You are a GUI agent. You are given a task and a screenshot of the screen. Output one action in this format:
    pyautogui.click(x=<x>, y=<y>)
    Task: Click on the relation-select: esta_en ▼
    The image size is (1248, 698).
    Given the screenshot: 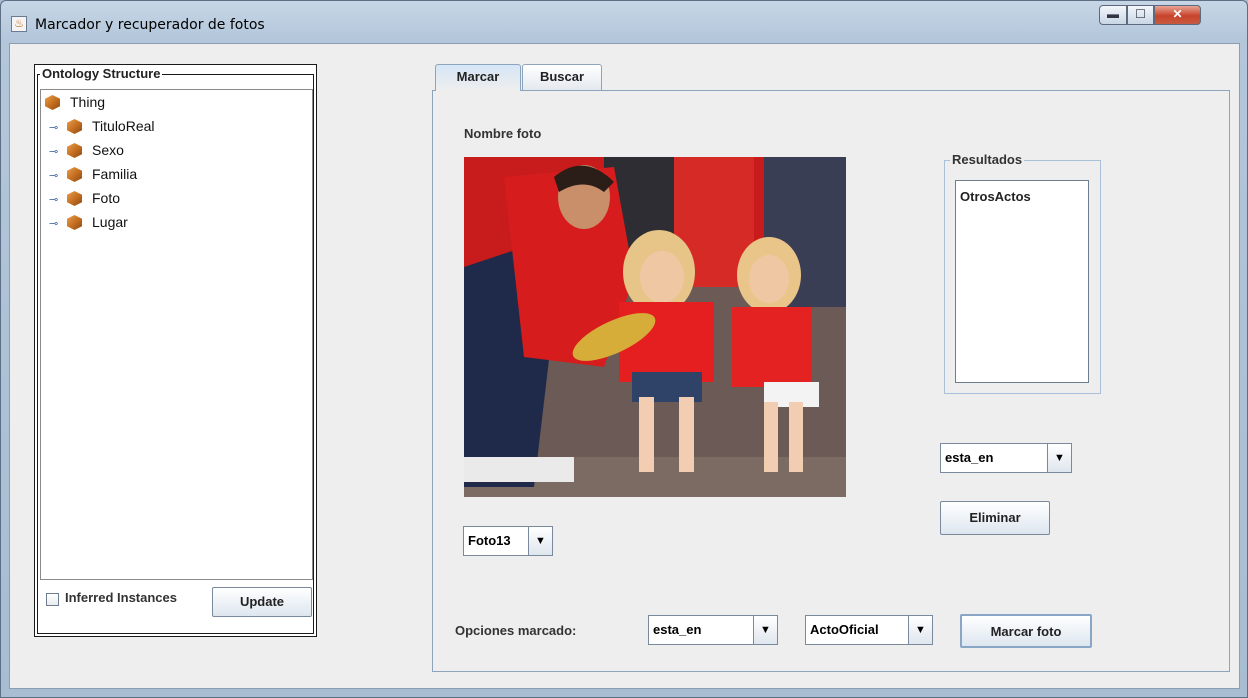 What is the action you would take?
    pyautogui.click(x=1006, y=458)
    